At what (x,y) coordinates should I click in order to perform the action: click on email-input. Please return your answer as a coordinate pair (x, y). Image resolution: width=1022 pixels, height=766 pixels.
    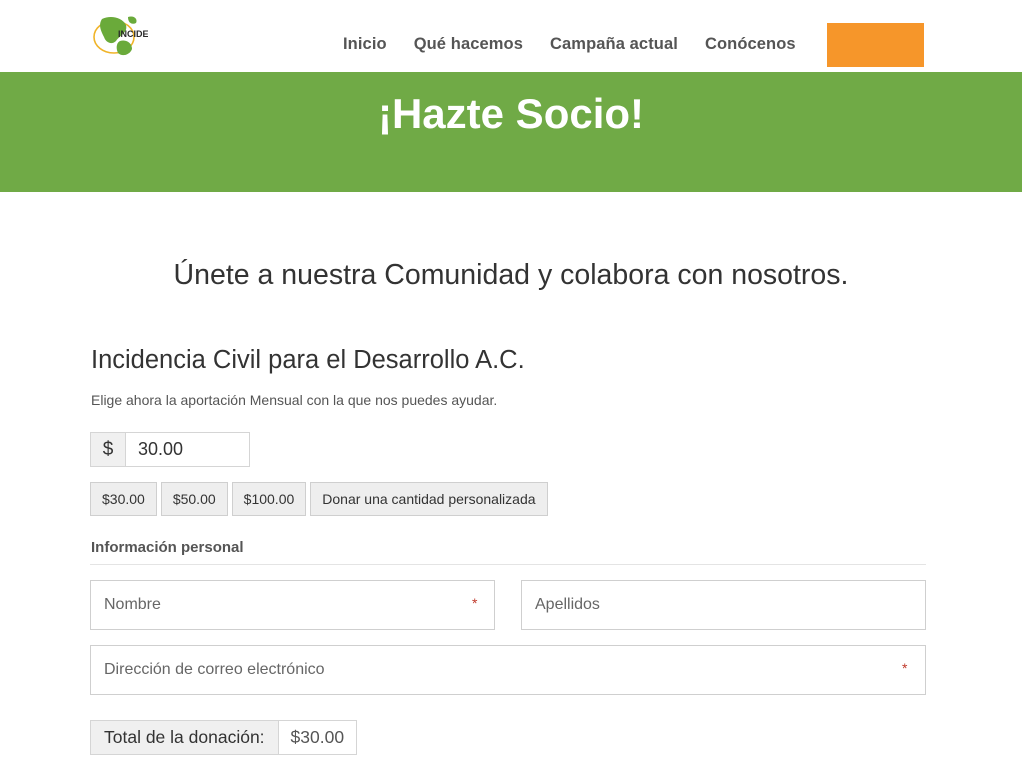
    Looking at the image, I should click on (508, 670).